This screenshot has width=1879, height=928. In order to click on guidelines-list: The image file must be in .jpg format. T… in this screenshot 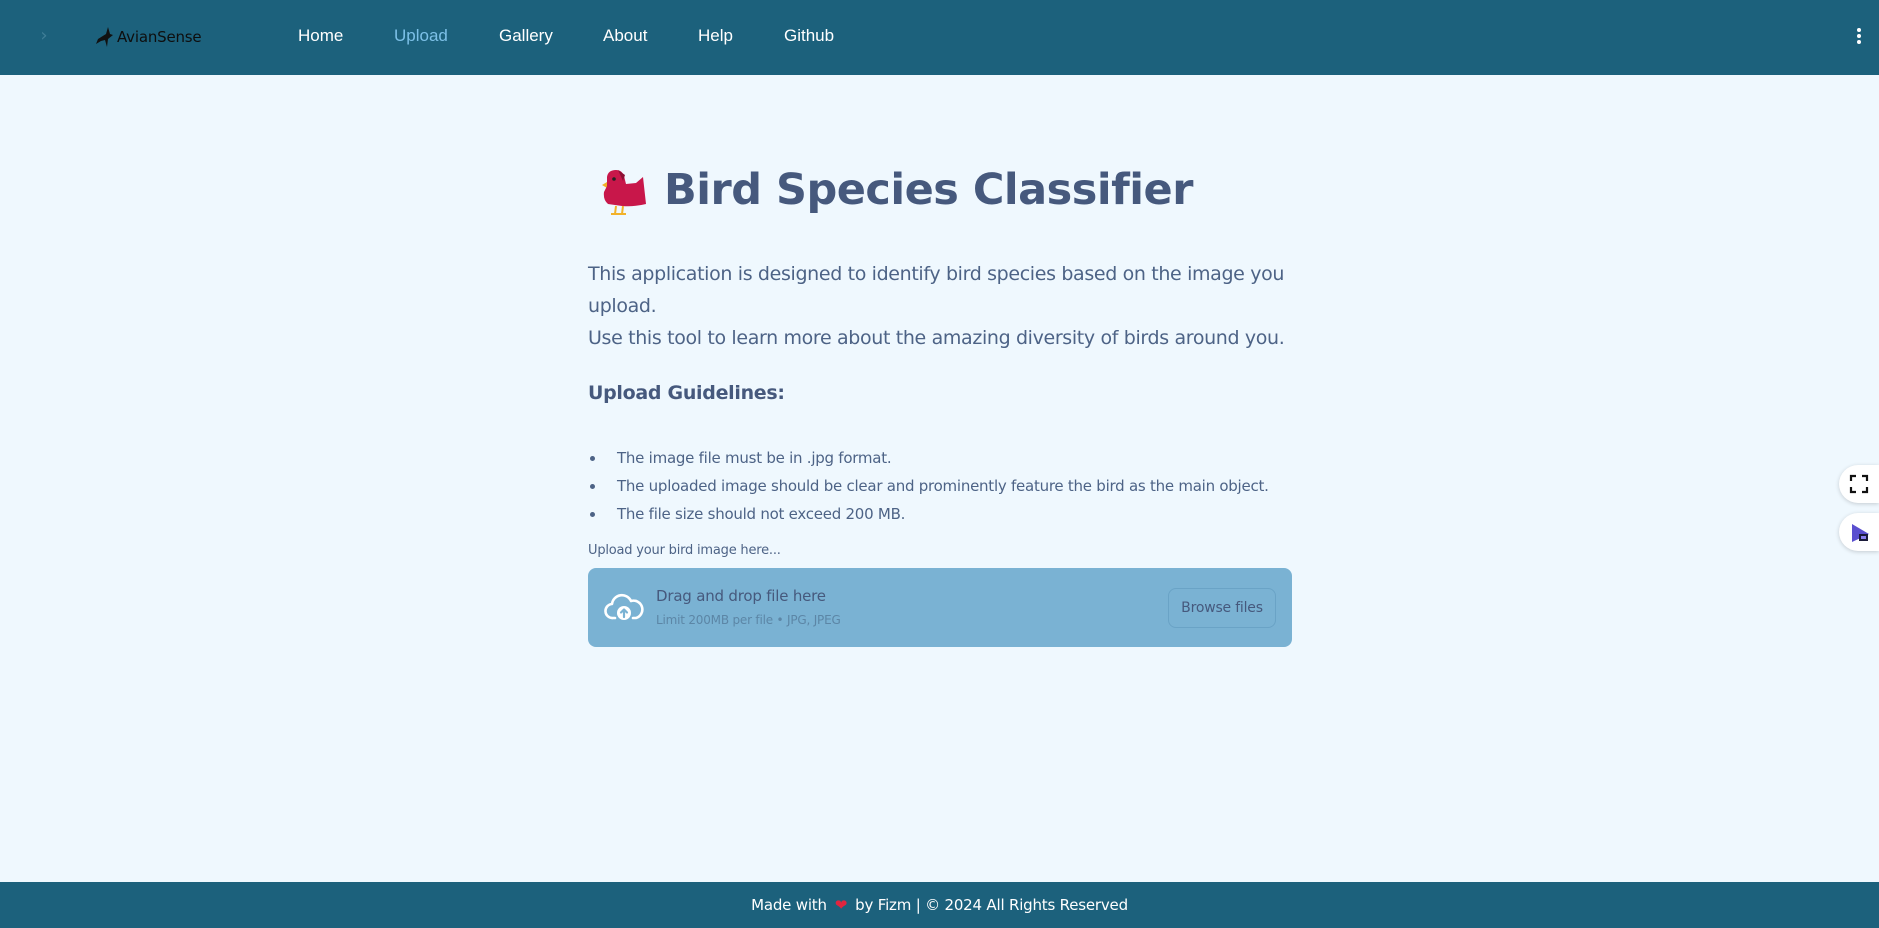, I will do `click(940, 486)`.